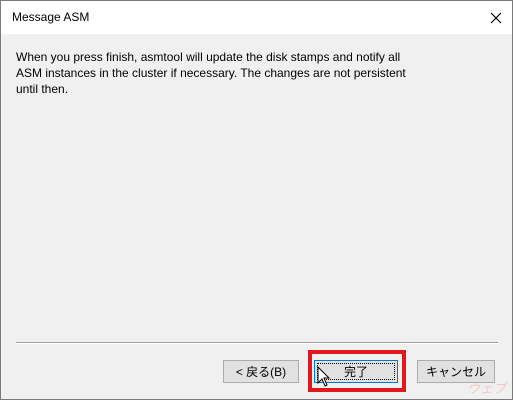 The width and height of the screenshot is (513, 400). Describe the element at coordinates (257, 343) in the screenshot. I see `divider` at that location.